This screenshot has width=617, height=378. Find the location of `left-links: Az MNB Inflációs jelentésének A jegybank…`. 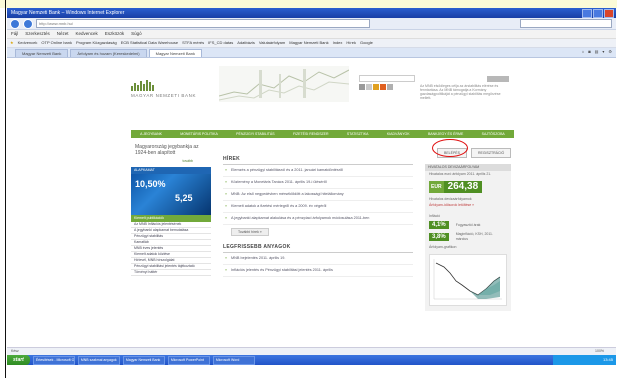

left-links: Az MNB Inflációs jelentésének A jegybank… is located at coordinates (171, 249).